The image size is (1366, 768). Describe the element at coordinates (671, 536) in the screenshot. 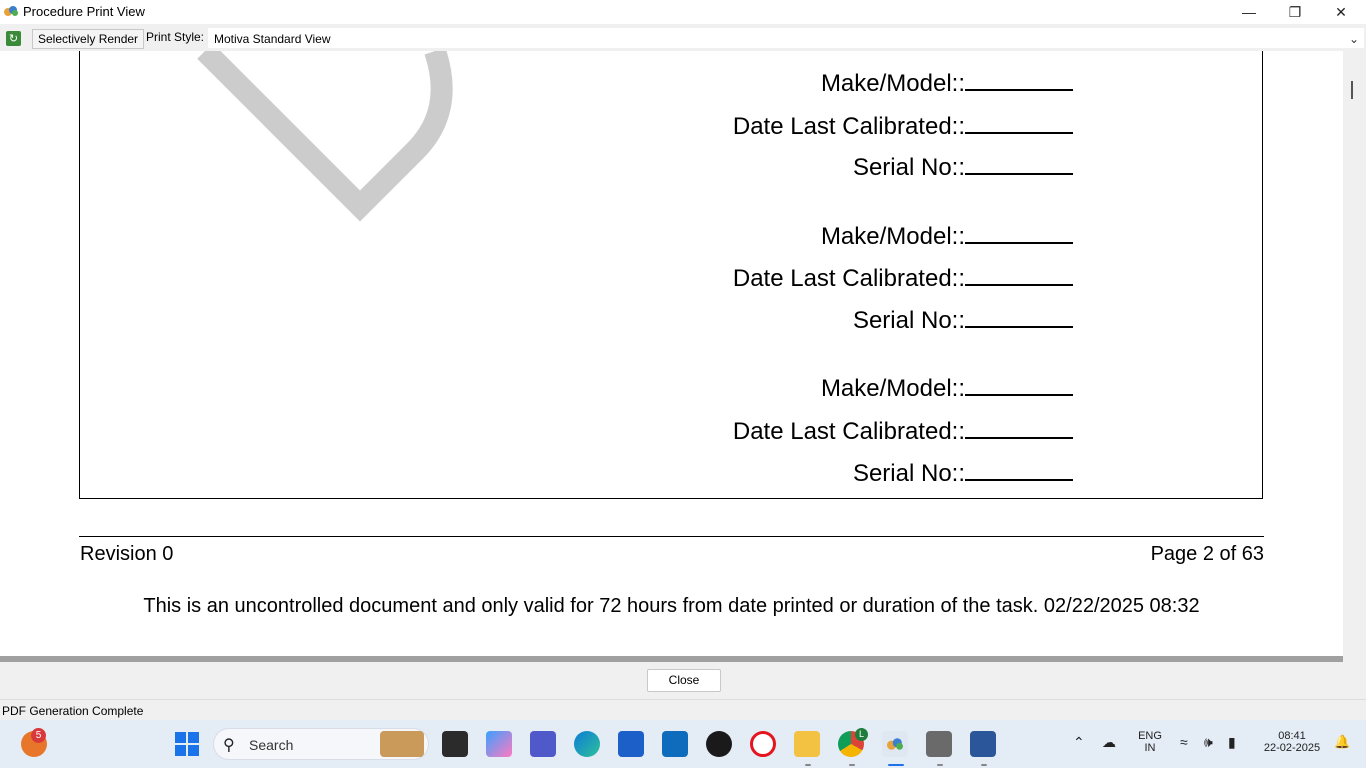

I see `footer-rule` at that location.